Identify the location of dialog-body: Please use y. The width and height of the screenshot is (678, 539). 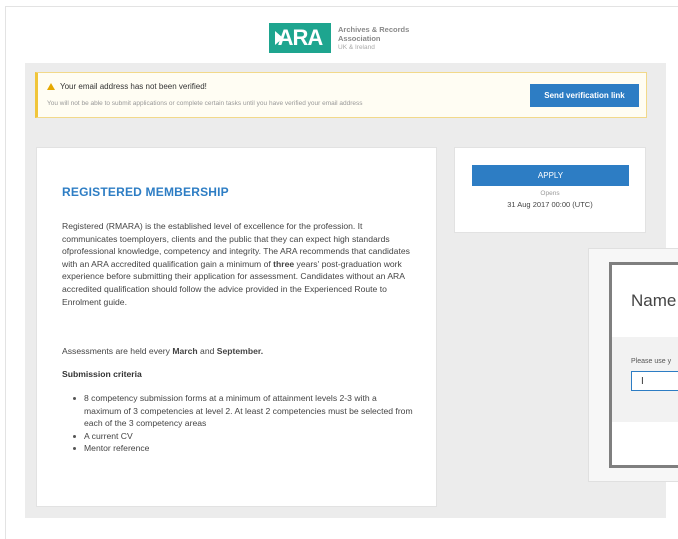
(645, 379).